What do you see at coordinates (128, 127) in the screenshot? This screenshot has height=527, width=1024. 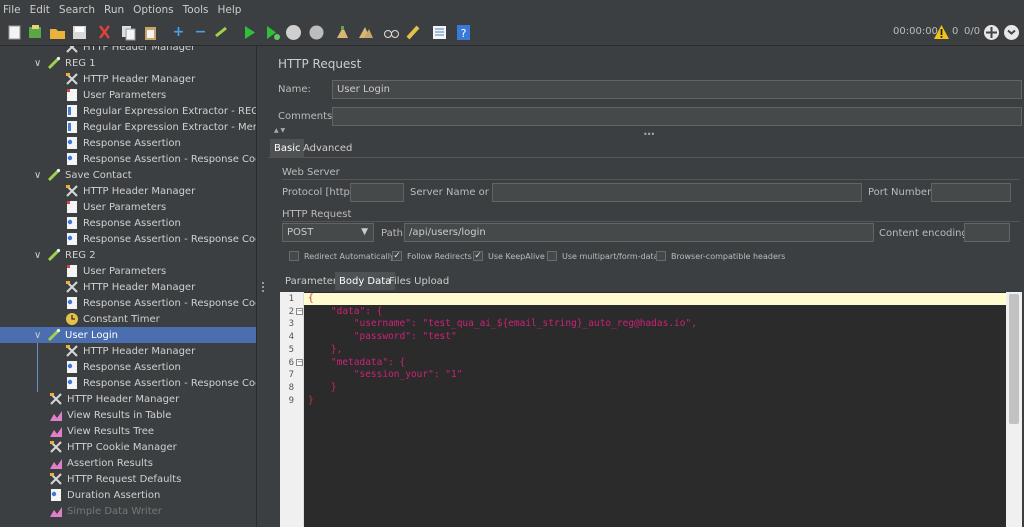 I see `tree-item: Regular Expression Extractor - Member I` at bounding box center [128, 127].